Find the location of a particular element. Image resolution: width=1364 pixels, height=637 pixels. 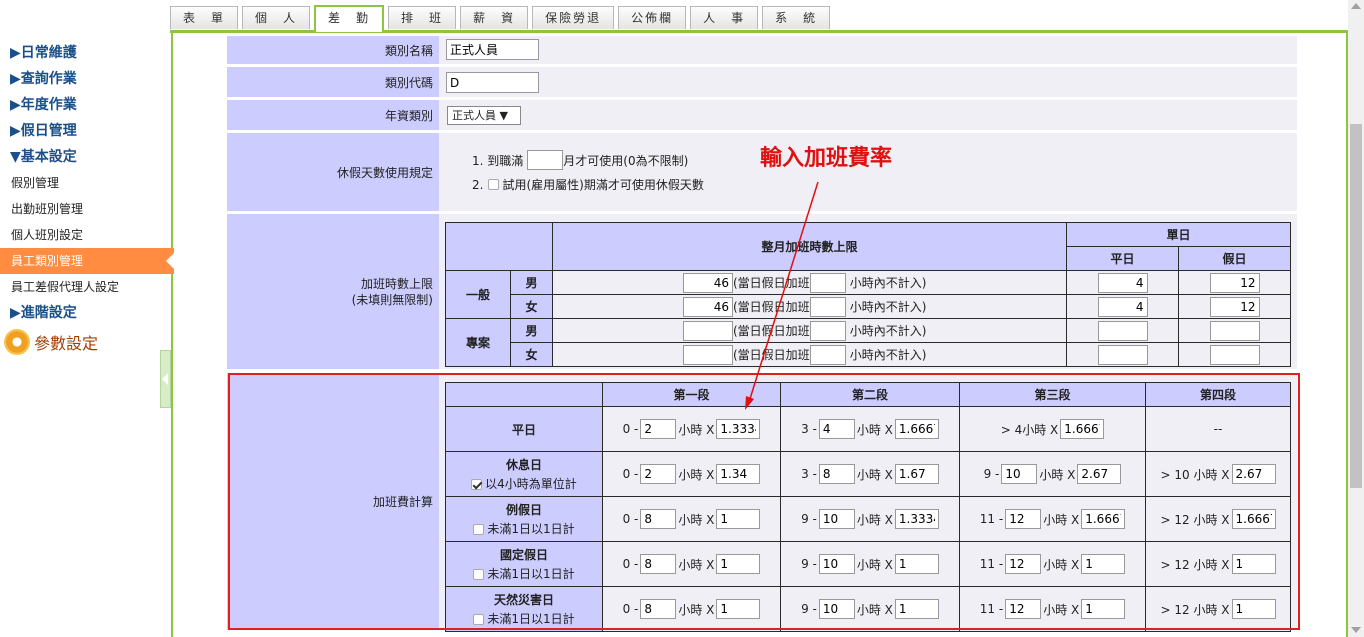

tab-attendance: 差 勤 is located at coordinates (349, 18).